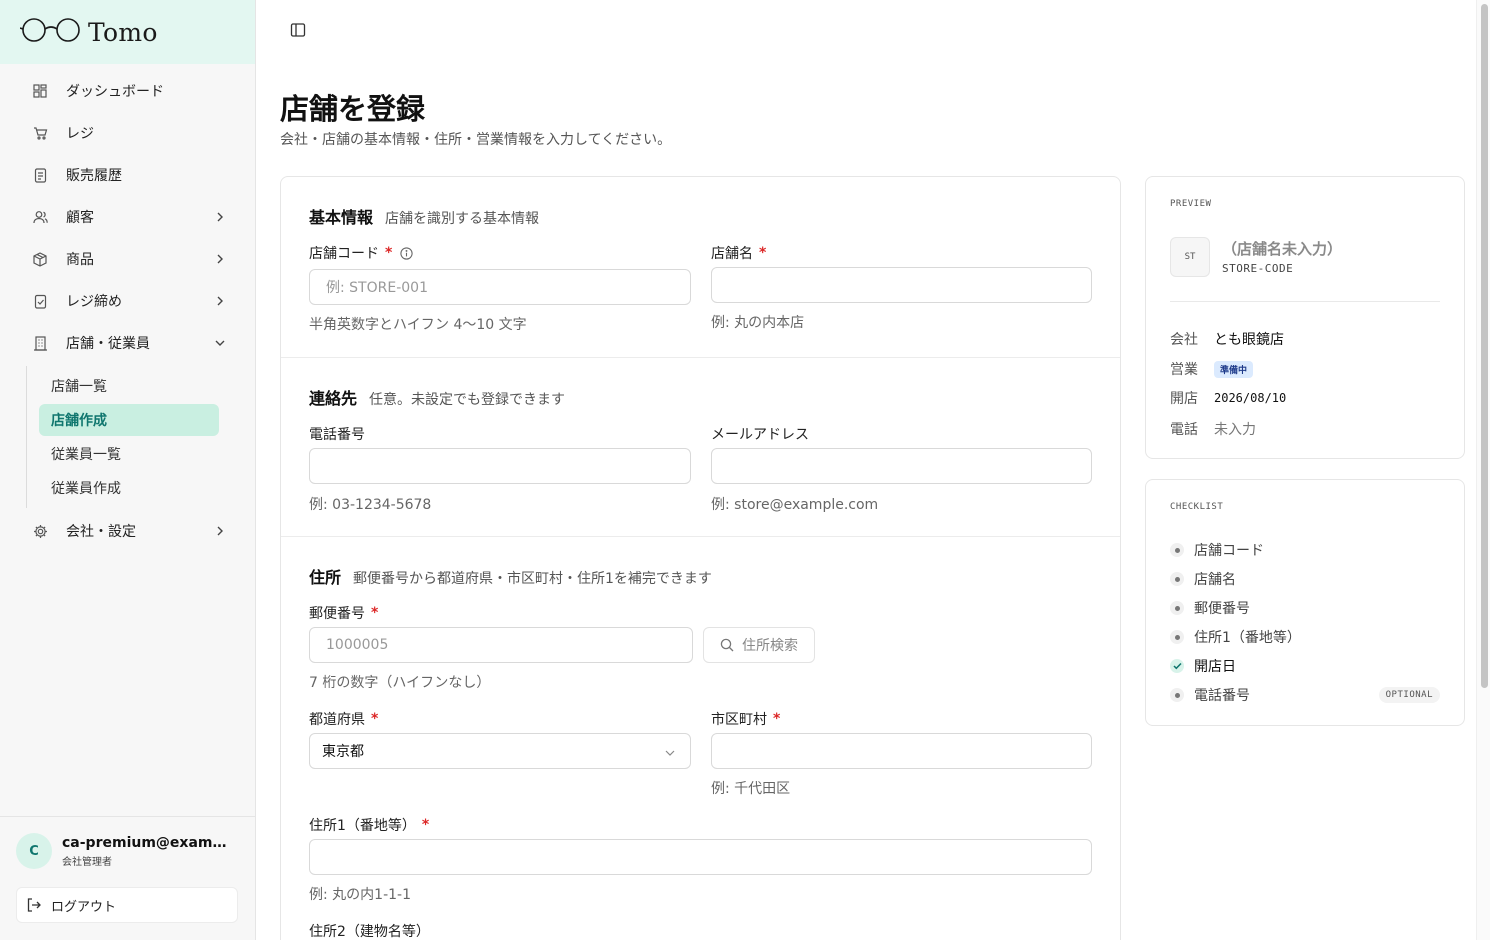 The image size is (1504, 940). I want to click on city-label: 市区町村 *, so click(745, 719).